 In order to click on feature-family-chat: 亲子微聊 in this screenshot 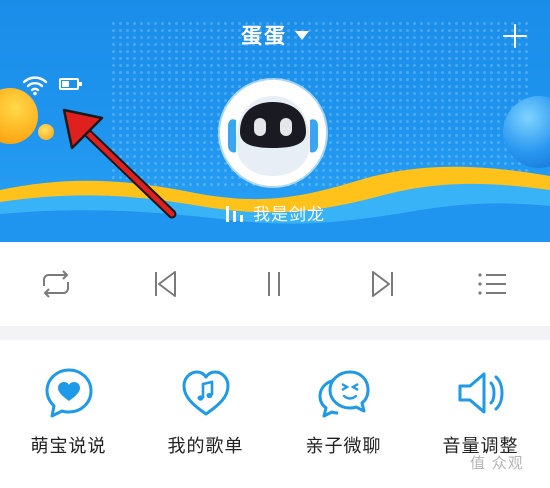, I will do `click(343, 412)`.